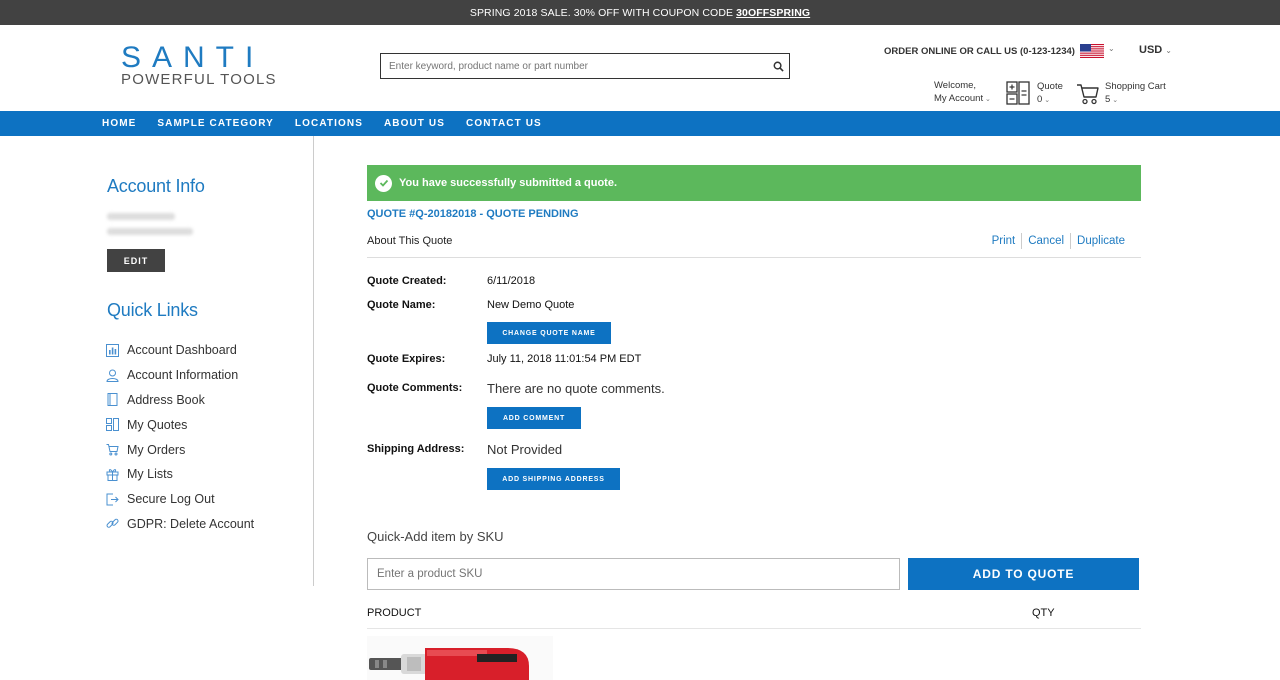 This screenshot has height=680, width=1280. Describe the element at coordinates (1088, 94) in the screenshot. I see `shopping-cart-icon` at that location.